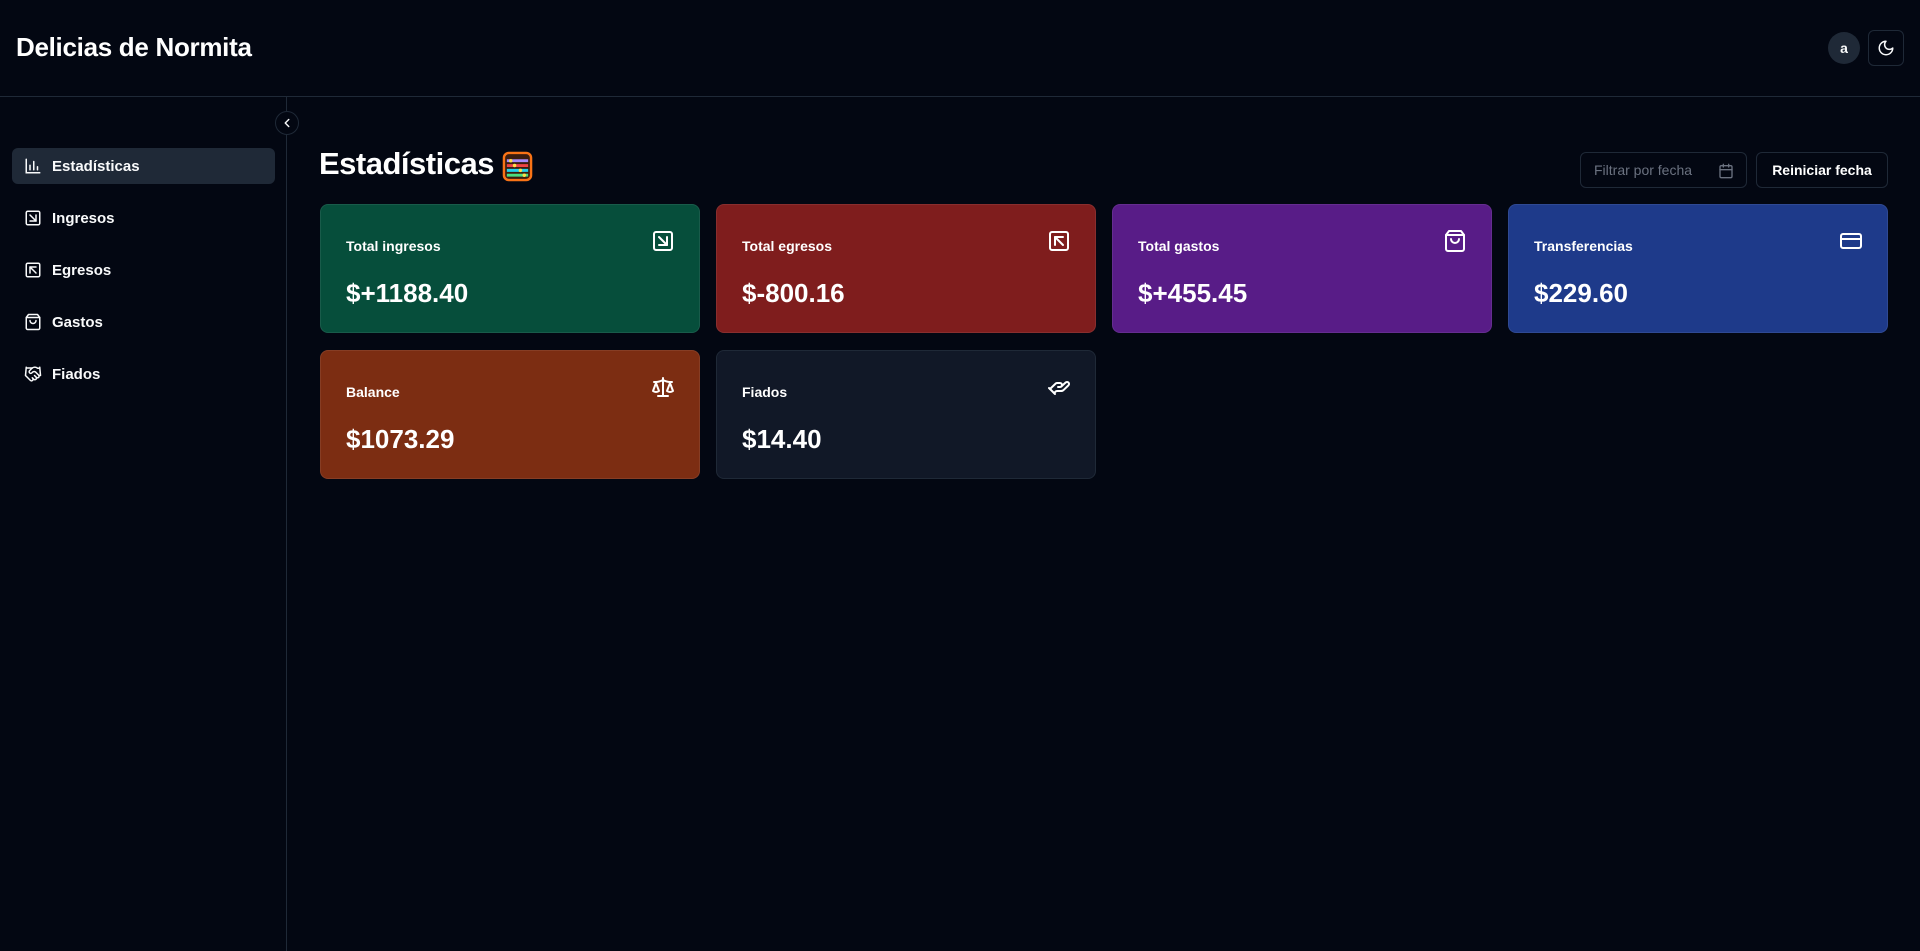 The width and height of the screenshot is (1920, 951). I want to click on chevron-left-icon, so click(287, 123).